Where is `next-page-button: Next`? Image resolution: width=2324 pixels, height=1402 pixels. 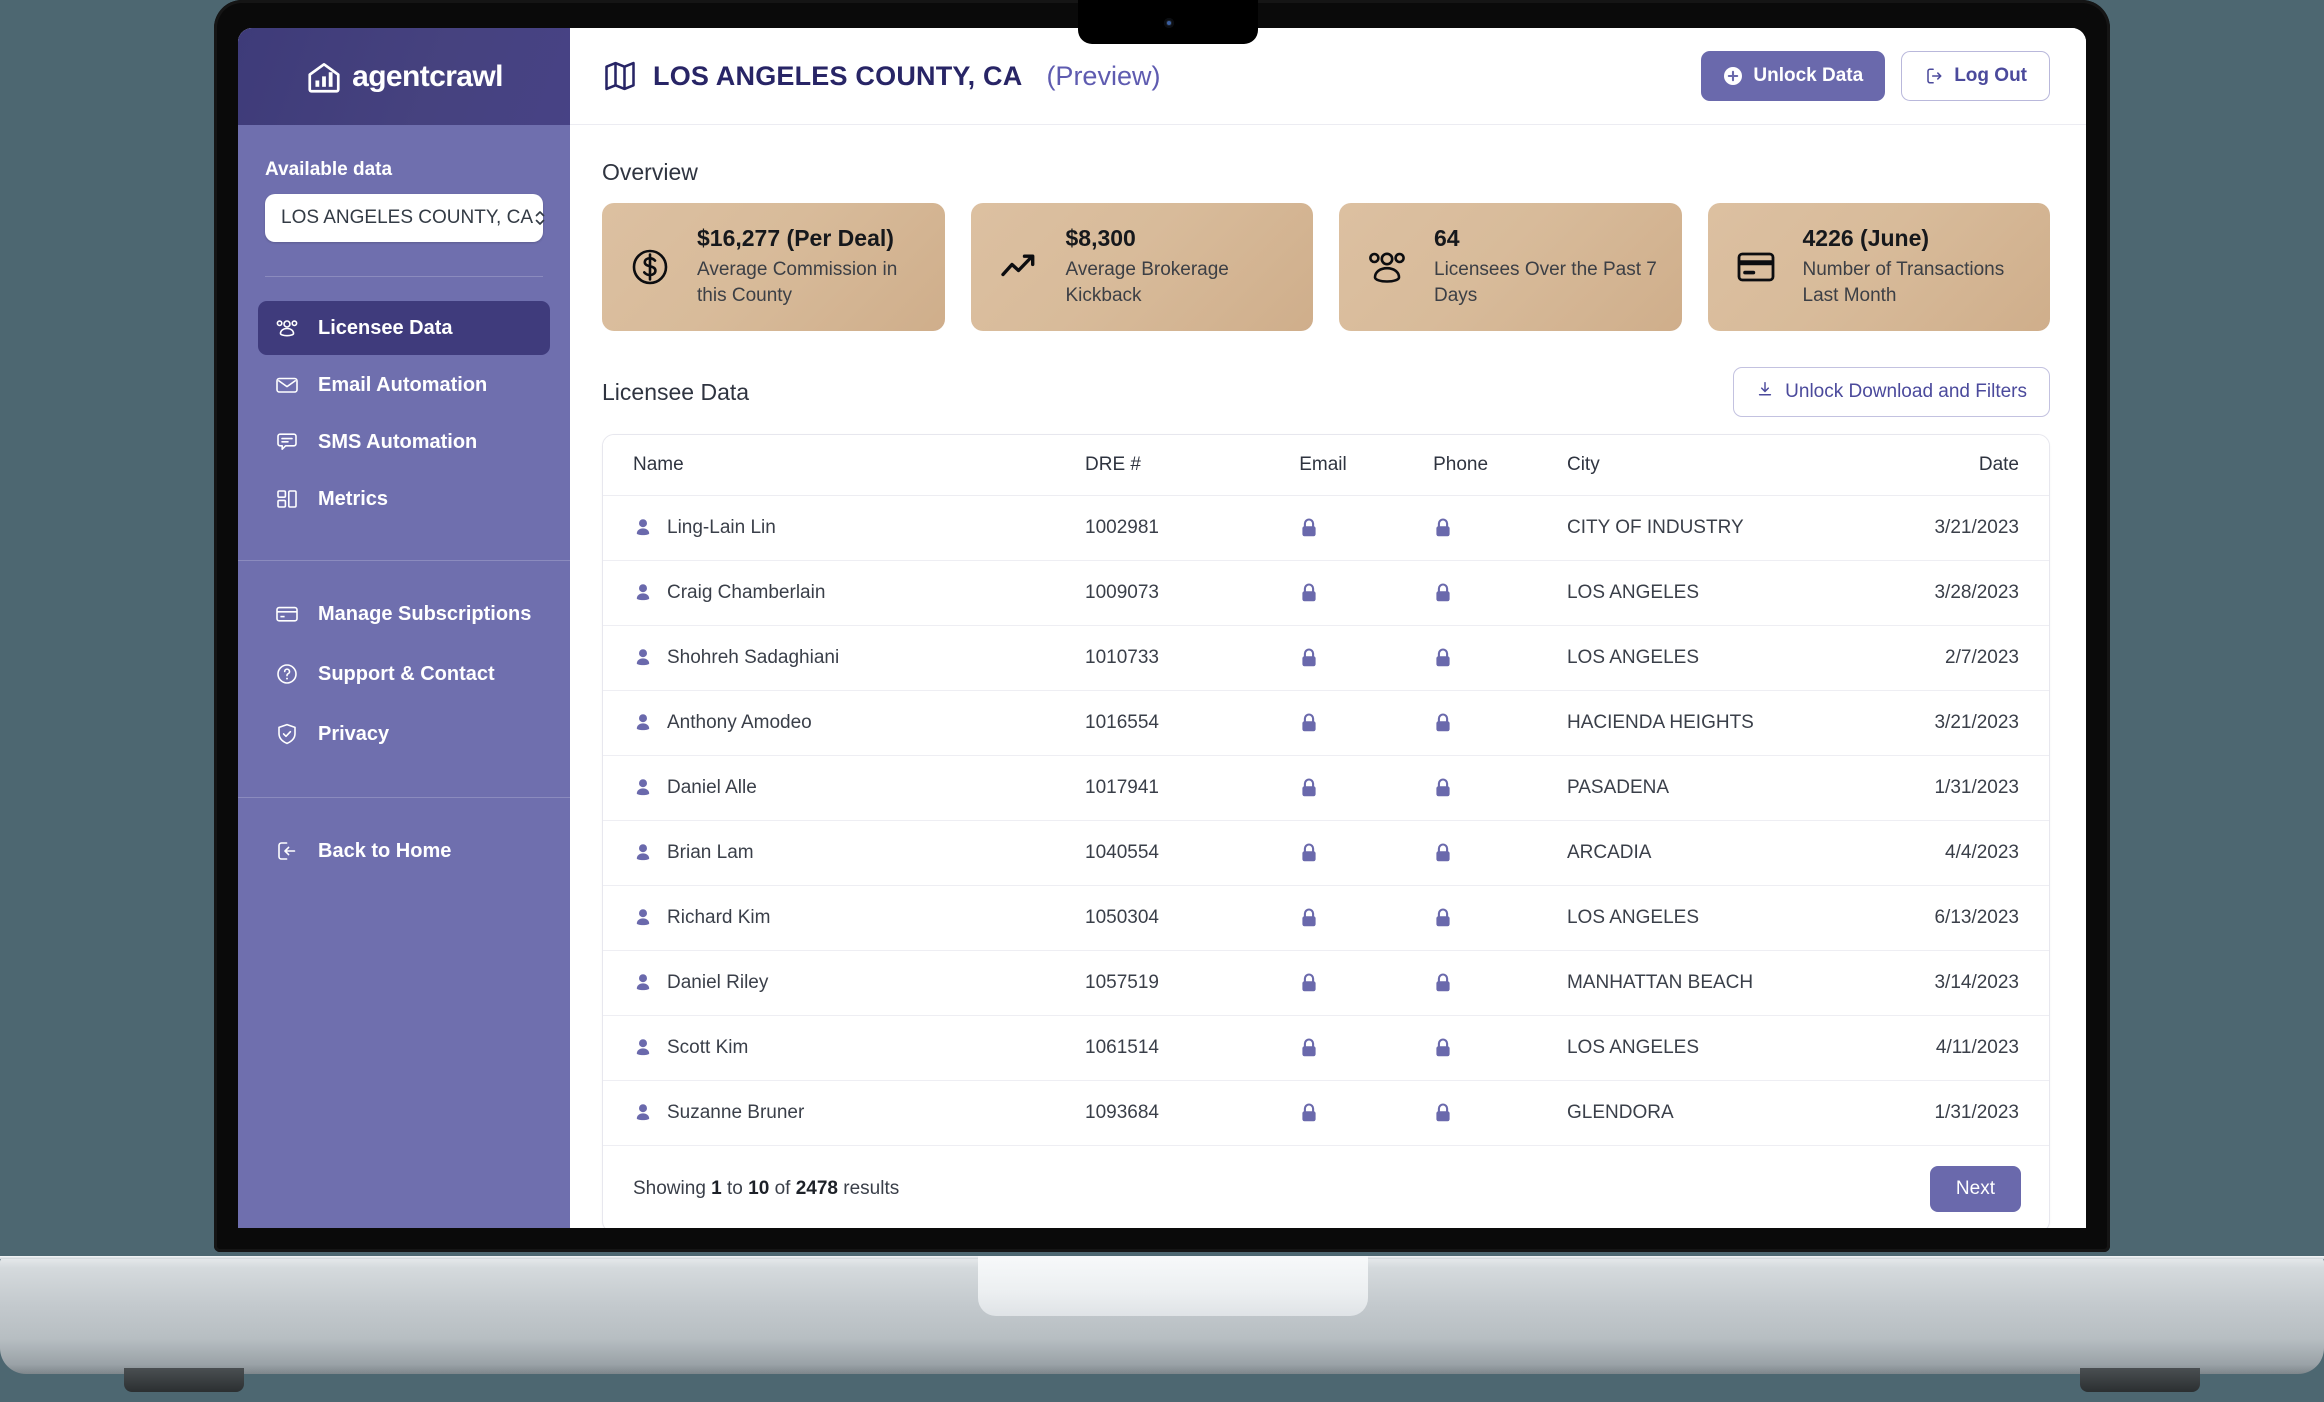 next-page-button: Next is located at coordinates (1975, 1189).